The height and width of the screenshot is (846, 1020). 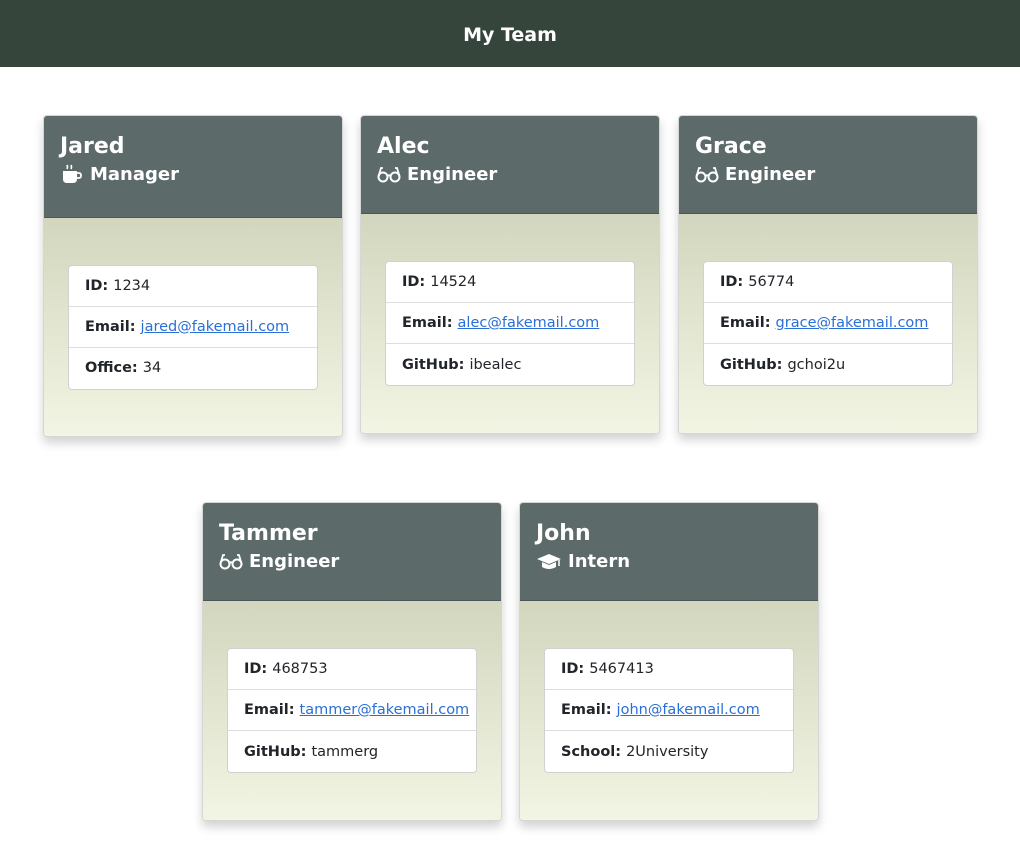 I want to click on list-item: Email: tammer@fakemail.com, so click(x=352, y=710).